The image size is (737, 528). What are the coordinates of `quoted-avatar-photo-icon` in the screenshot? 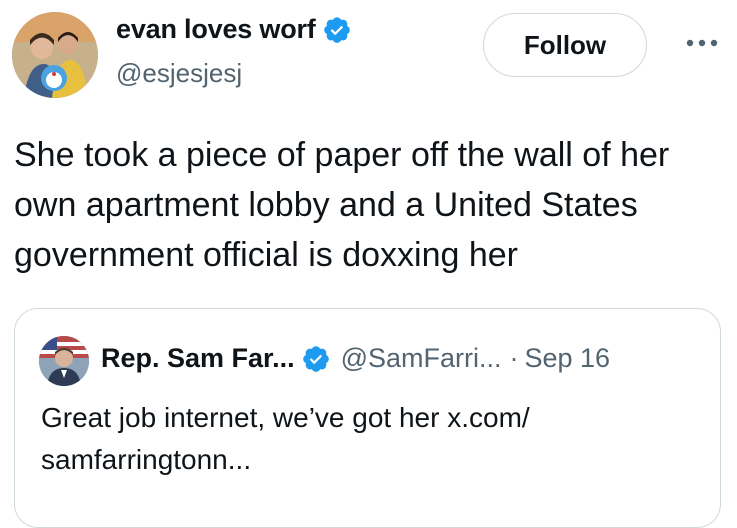 It's located at (64, 361).